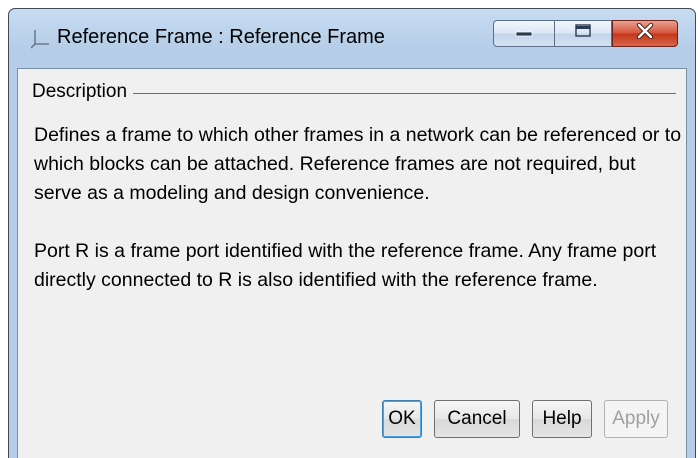  What do you see at coordinates (477, 419) in the screenshot?
I see `cancel-button: Cancel` at bounding box center [477, 419].